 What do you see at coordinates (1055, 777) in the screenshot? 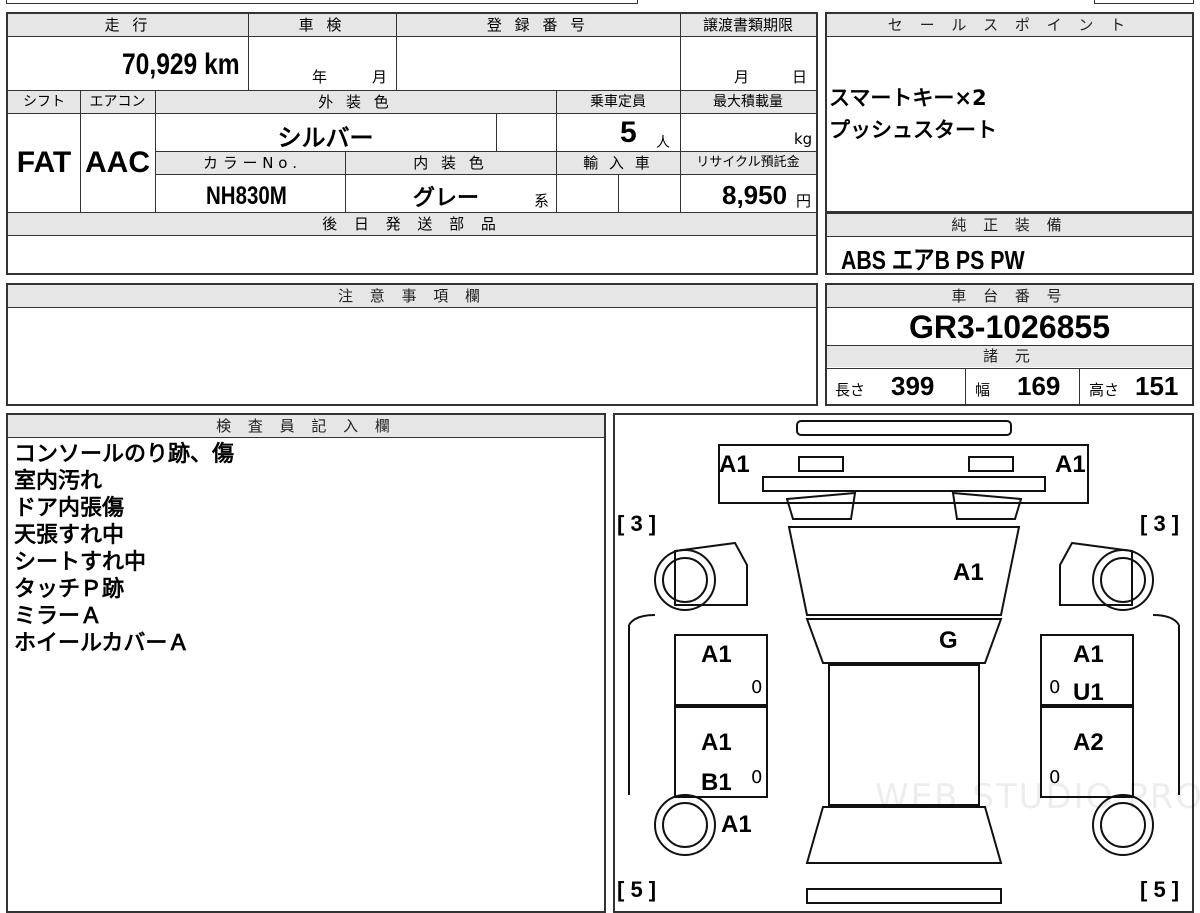
I see `zero-mark-4: 0` at bounding box center [1055, 777].